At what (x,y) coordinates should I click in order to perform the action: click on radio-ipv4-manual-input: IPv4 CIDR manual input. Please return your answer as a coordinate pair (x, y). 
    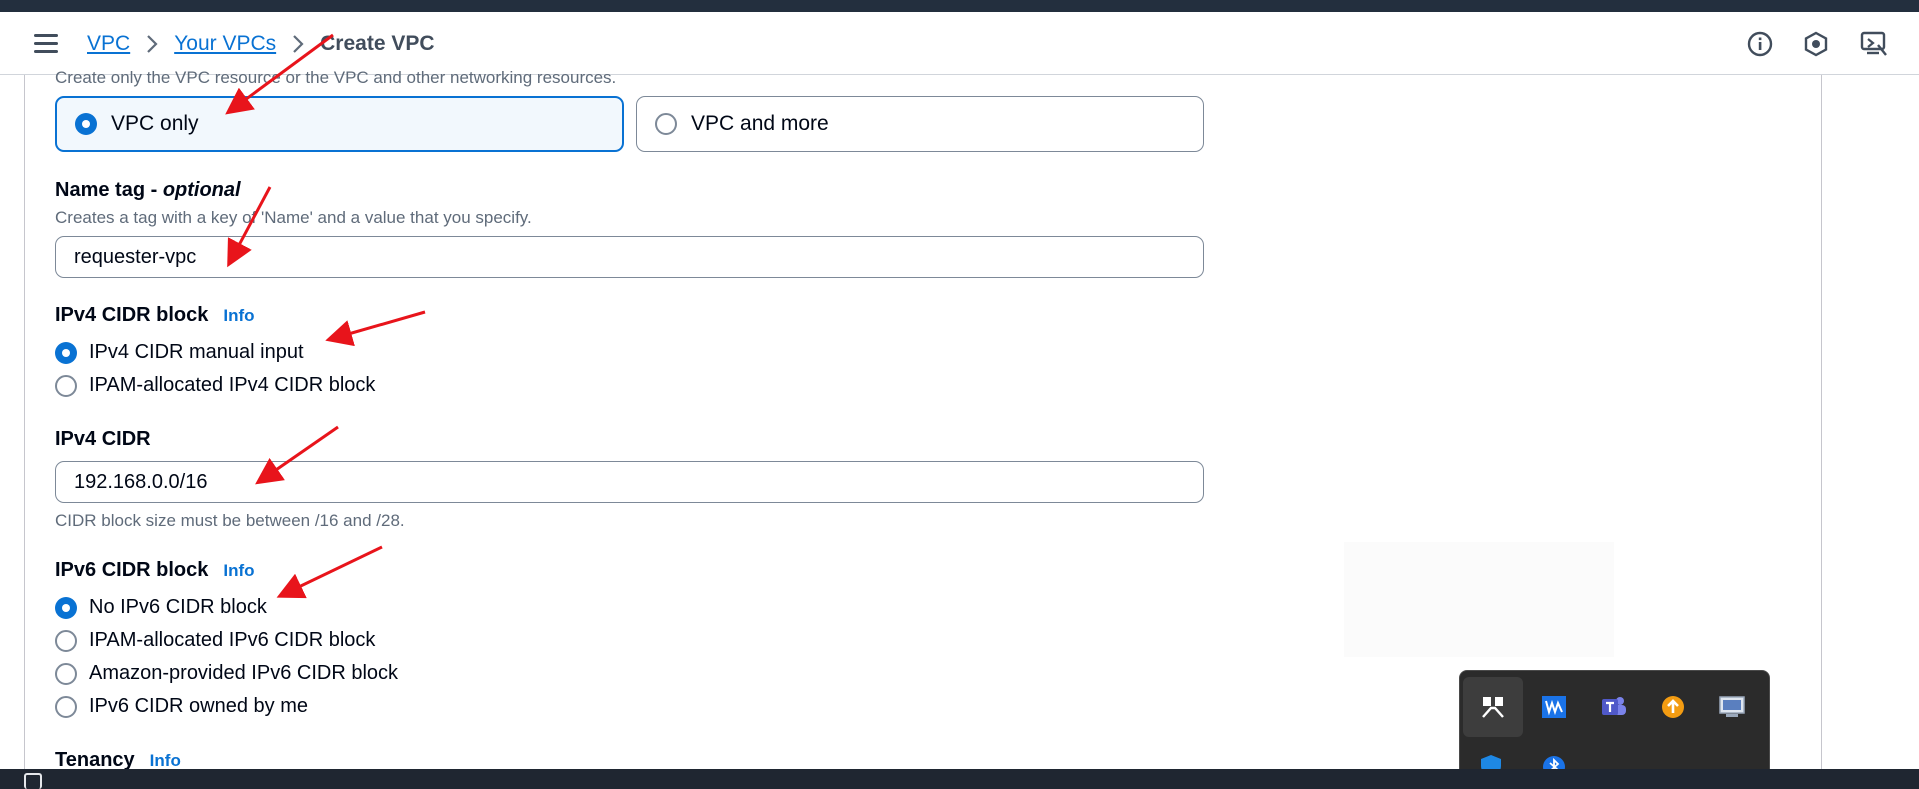
    Looking at the image, I should click on (179, 352).